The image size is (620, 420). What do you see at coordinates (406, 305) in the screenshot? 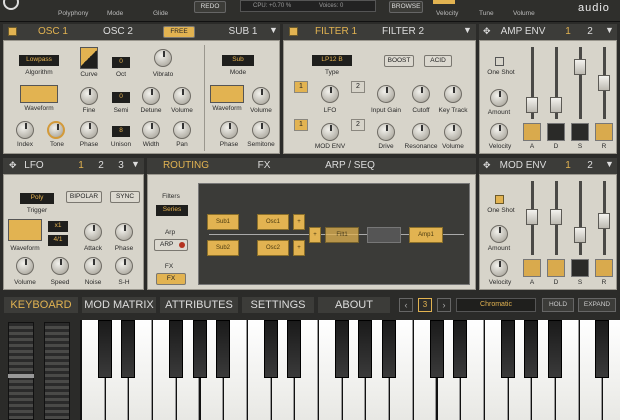
I see `octave-down-icon: ‹` at bounding box center [406, 305].